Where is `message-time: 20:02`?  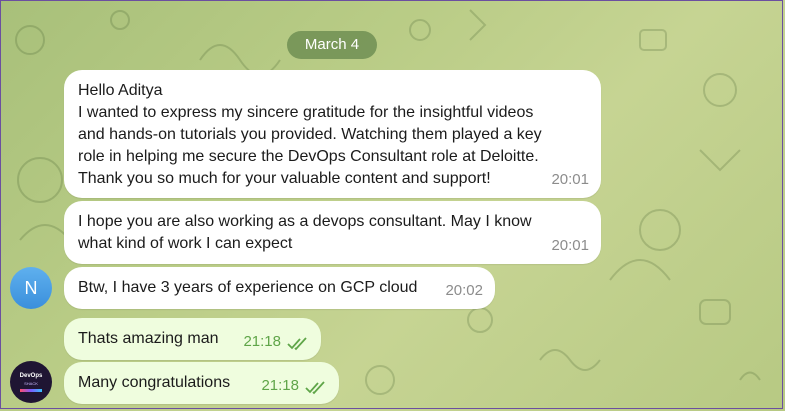 message-time: 20:02 is located at coordinates (464, 290).